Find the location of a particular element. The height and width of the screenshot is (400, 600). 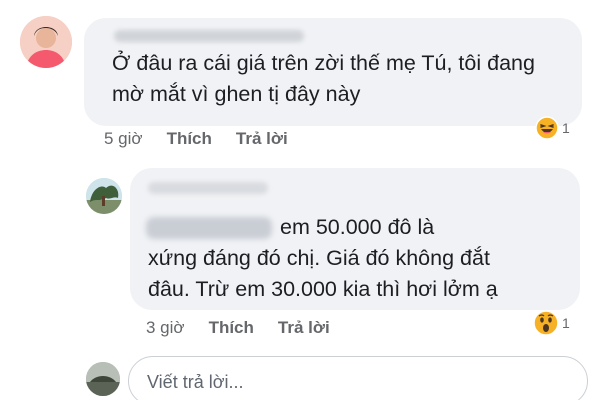

current-user-avatar is located at coordinates (103, 379).